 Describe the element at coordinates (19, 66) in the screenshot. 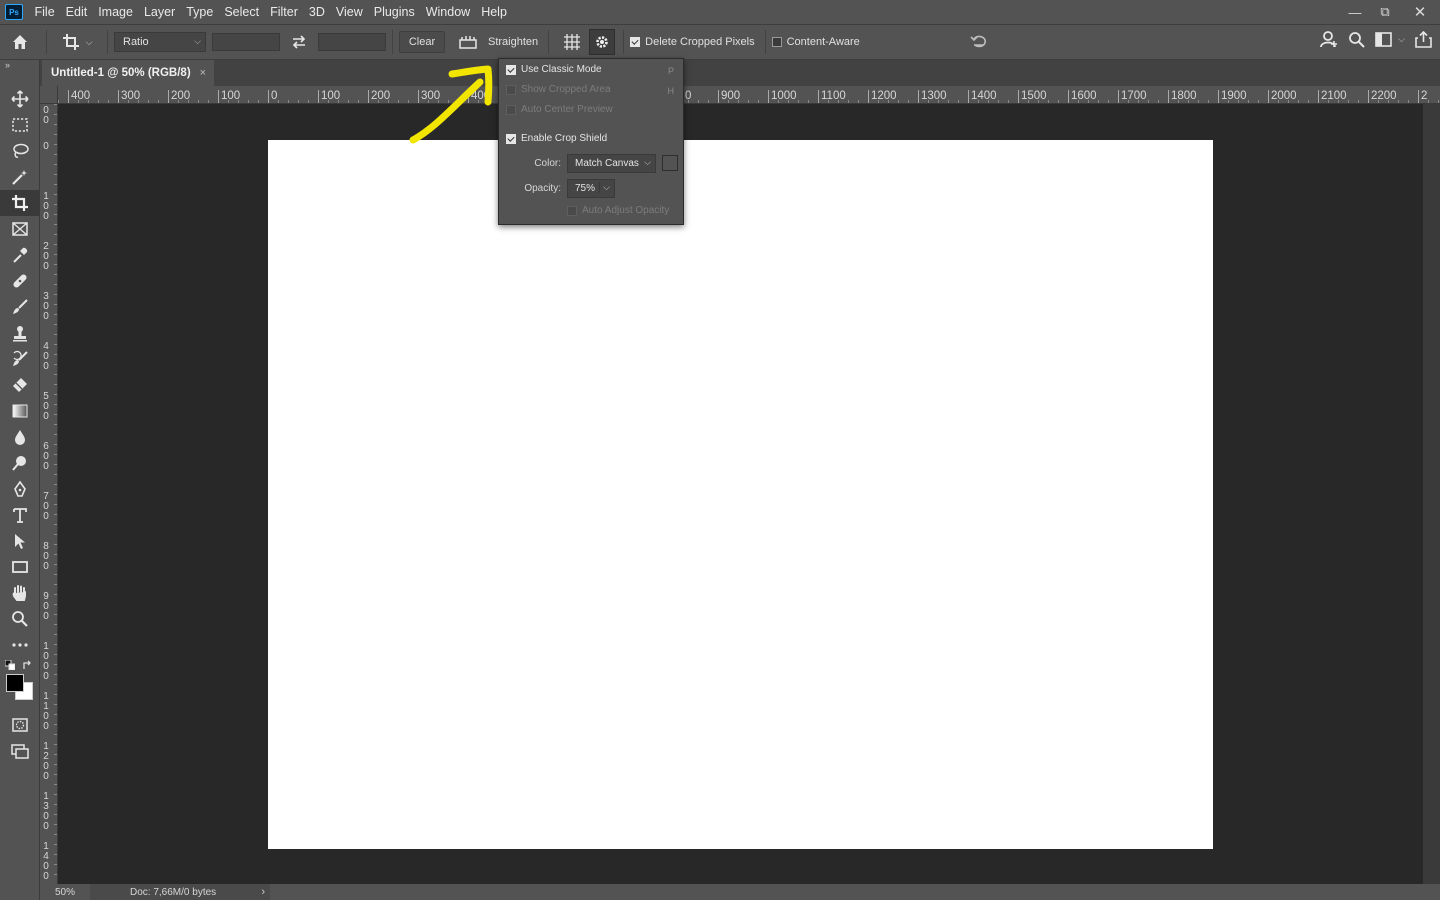

I see `panel-collapse-handle: »` at that location.